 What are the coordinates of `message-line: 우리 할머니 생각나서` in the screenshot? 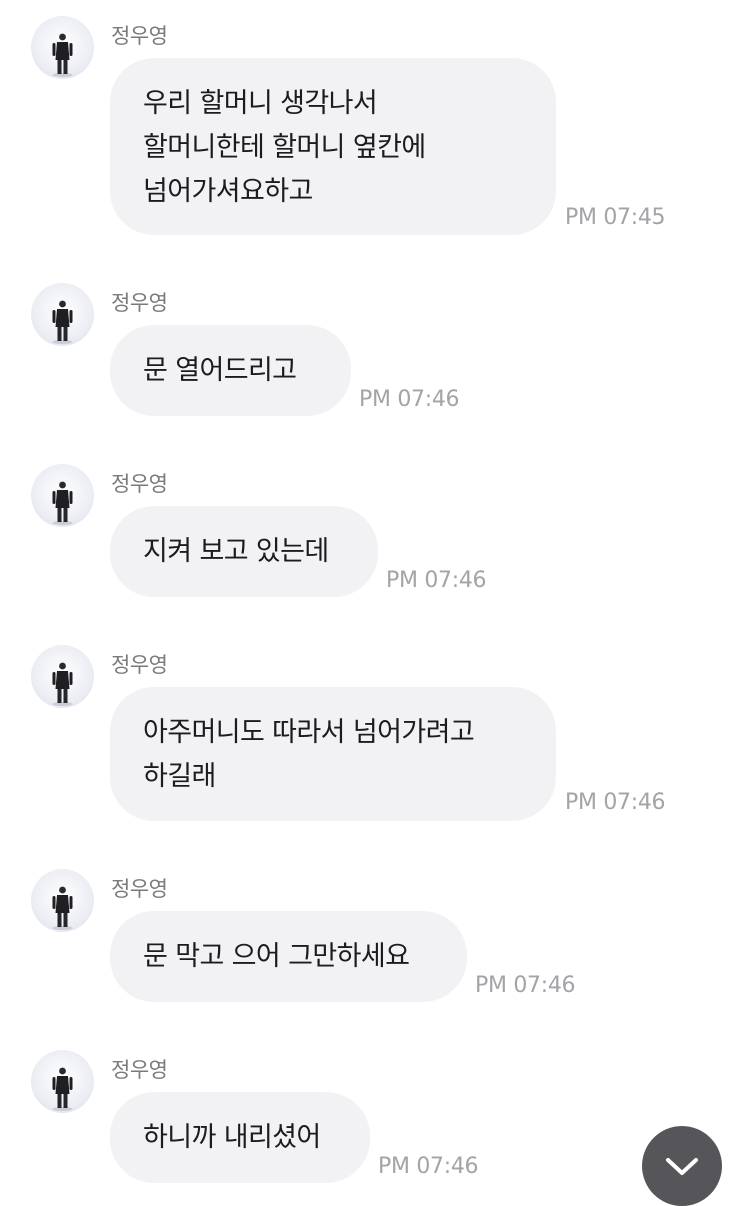 It's located at (260, 103).